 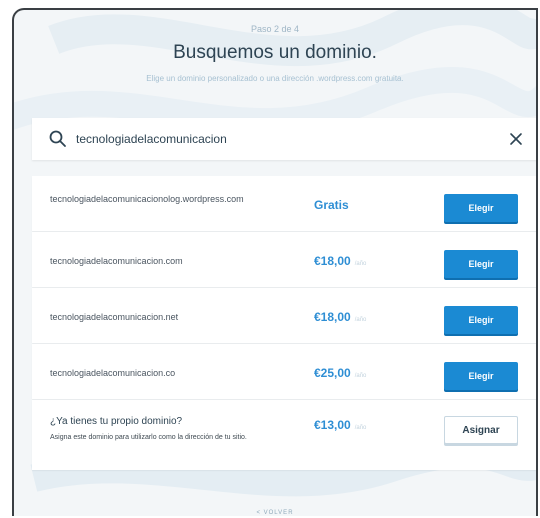 What do you see at coordinates (116, 421) in the screenshot?
I see `own-domain-question: ¿Ya tienes tu propio dominio?` at bounding box center [116, 421].